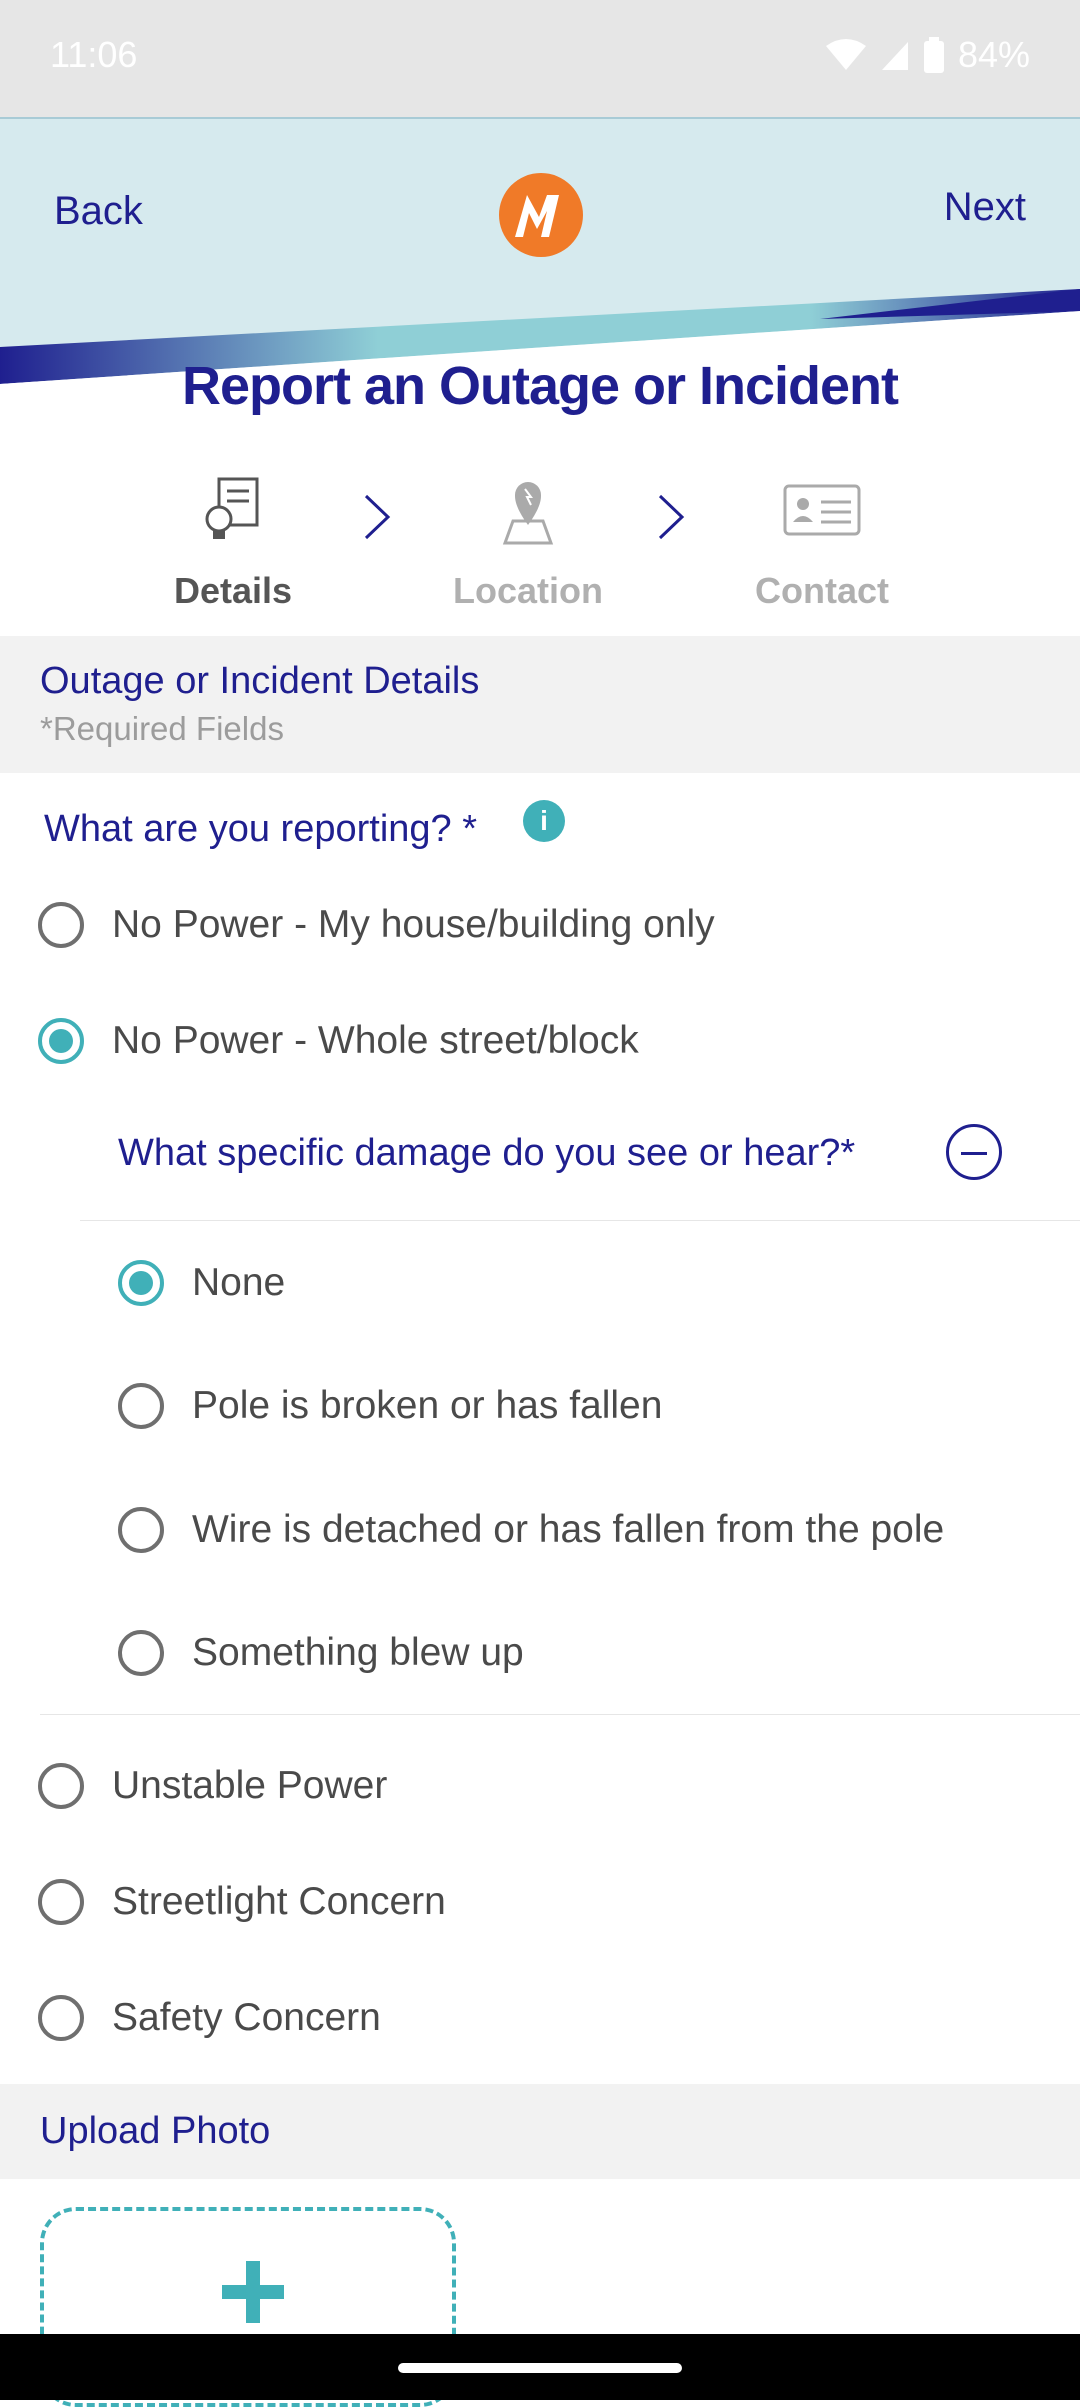 This screenshot has height=2407, width=1080. What do you see at coordinates (233, 541) in the screenshot?
I see `step-details: Details` at bounding box center [233, 541].